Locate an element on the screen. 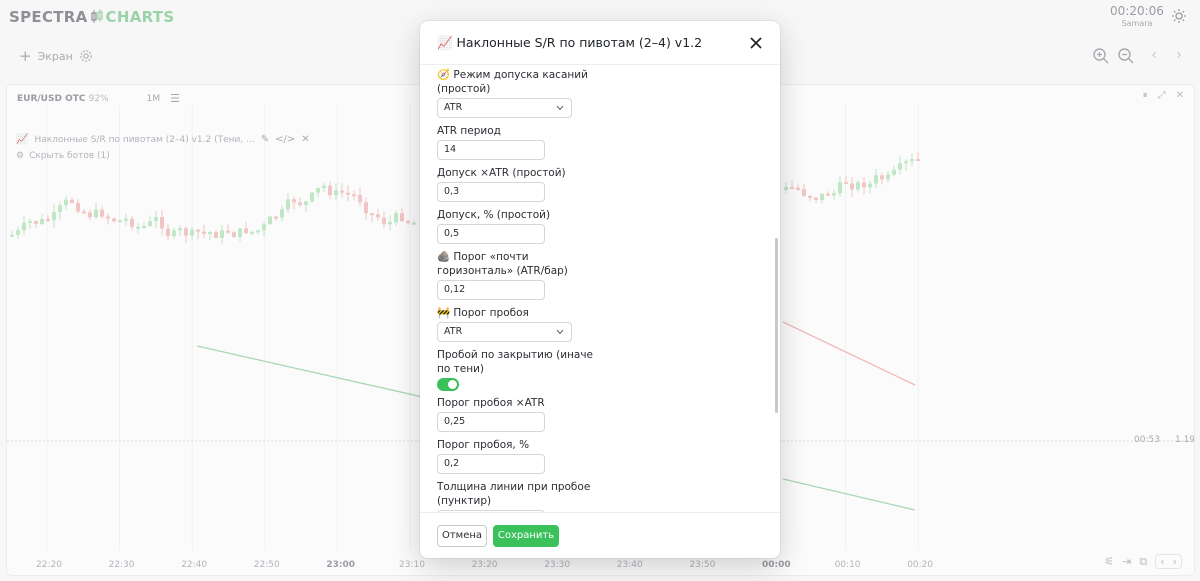 The height and width of the screenshot is (581, 1200). tolerance-percent-label: Допуск, % (простой) is located at coordinates (494, 215).